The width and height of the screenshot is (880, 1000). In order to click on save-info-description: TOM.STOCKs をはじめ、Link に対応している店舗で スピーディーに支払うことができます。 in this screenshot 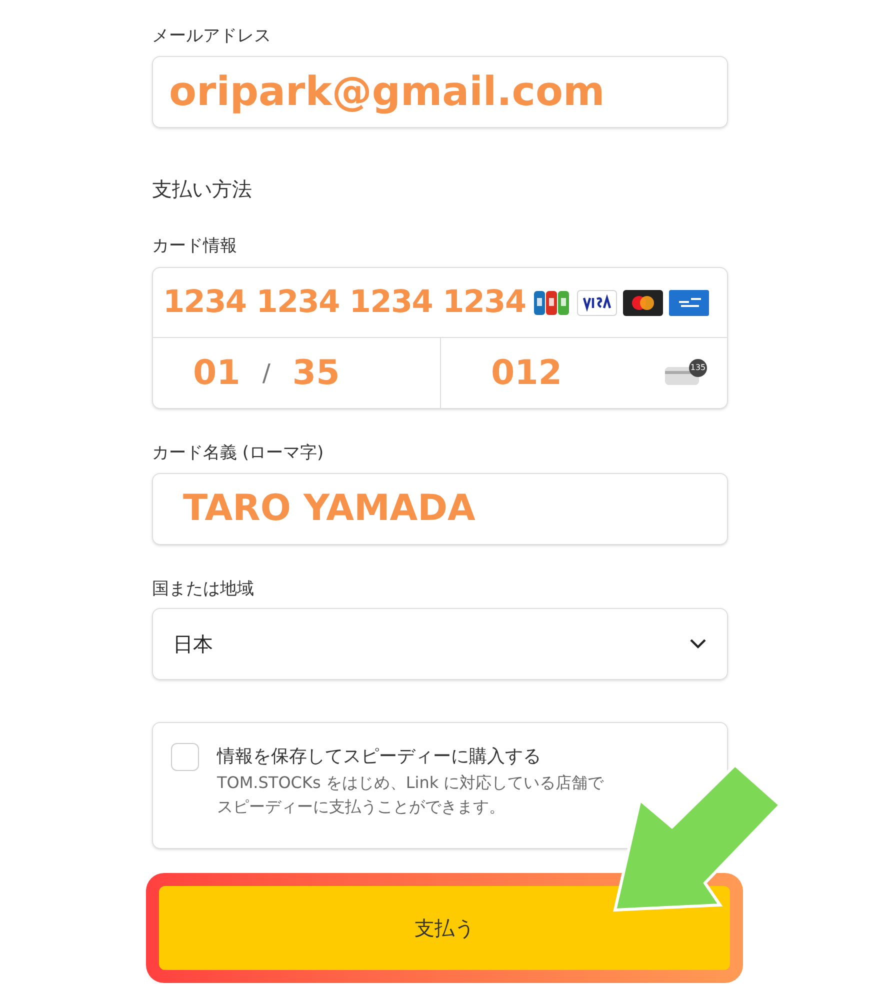, I will do `click(410, 795)`.